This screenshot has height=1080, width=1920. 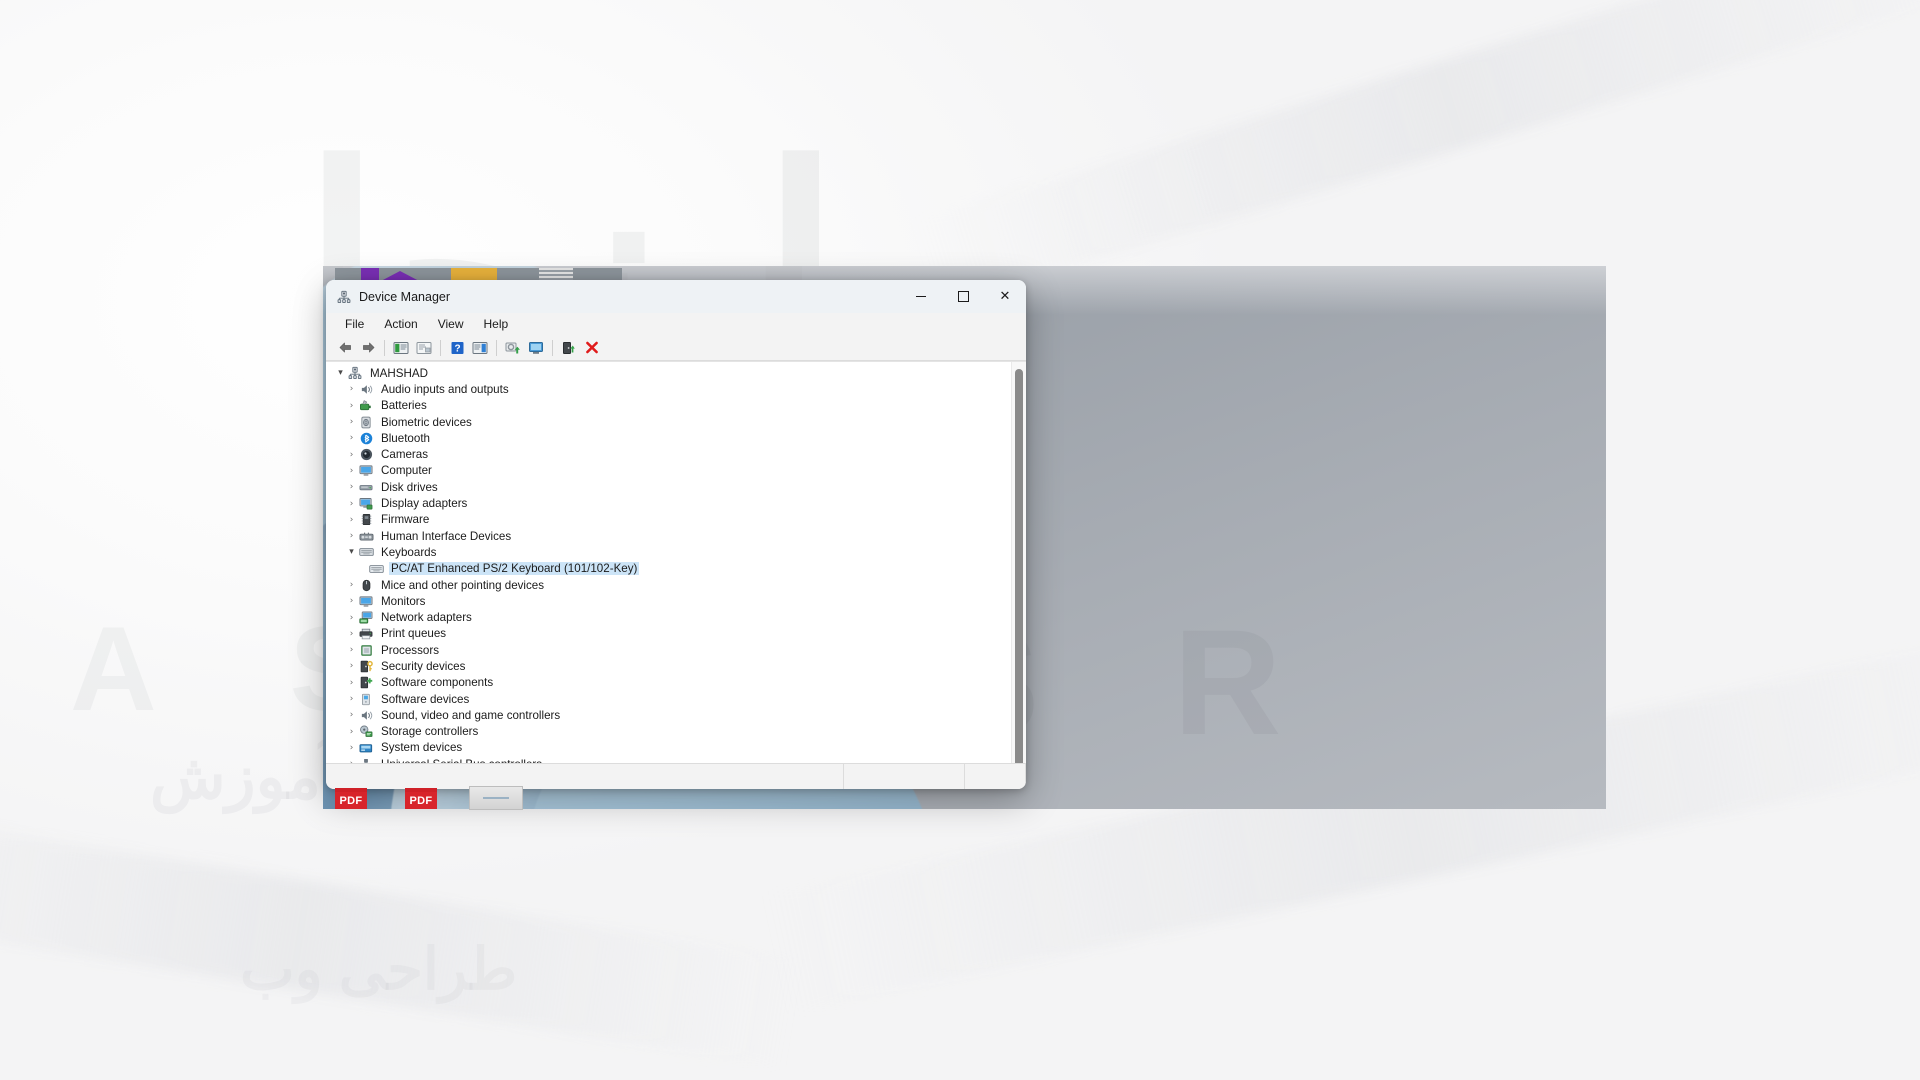 What do you see at coordinates (669, 634) in the screenshot?
I see `tree-node-print-queues: › Print queues` at bounding box center [669, 634].